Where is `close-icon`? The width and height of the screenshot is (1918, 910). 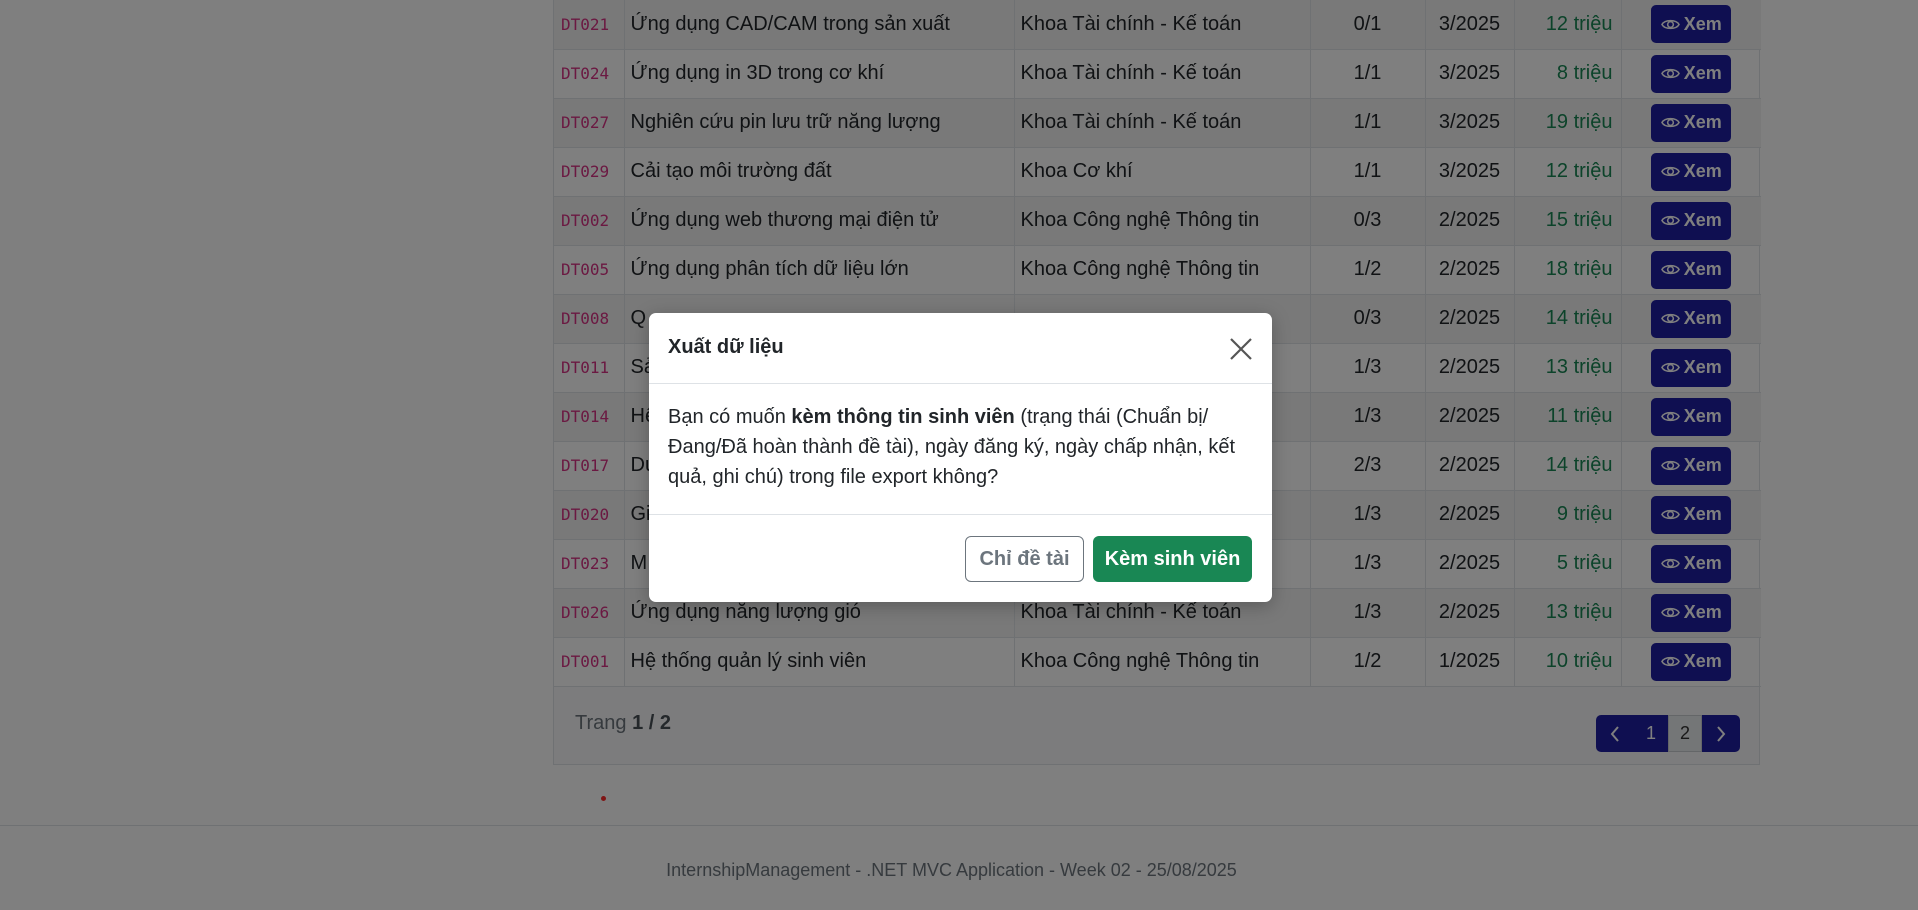
close-icon is located at coordinates (1241, 349).